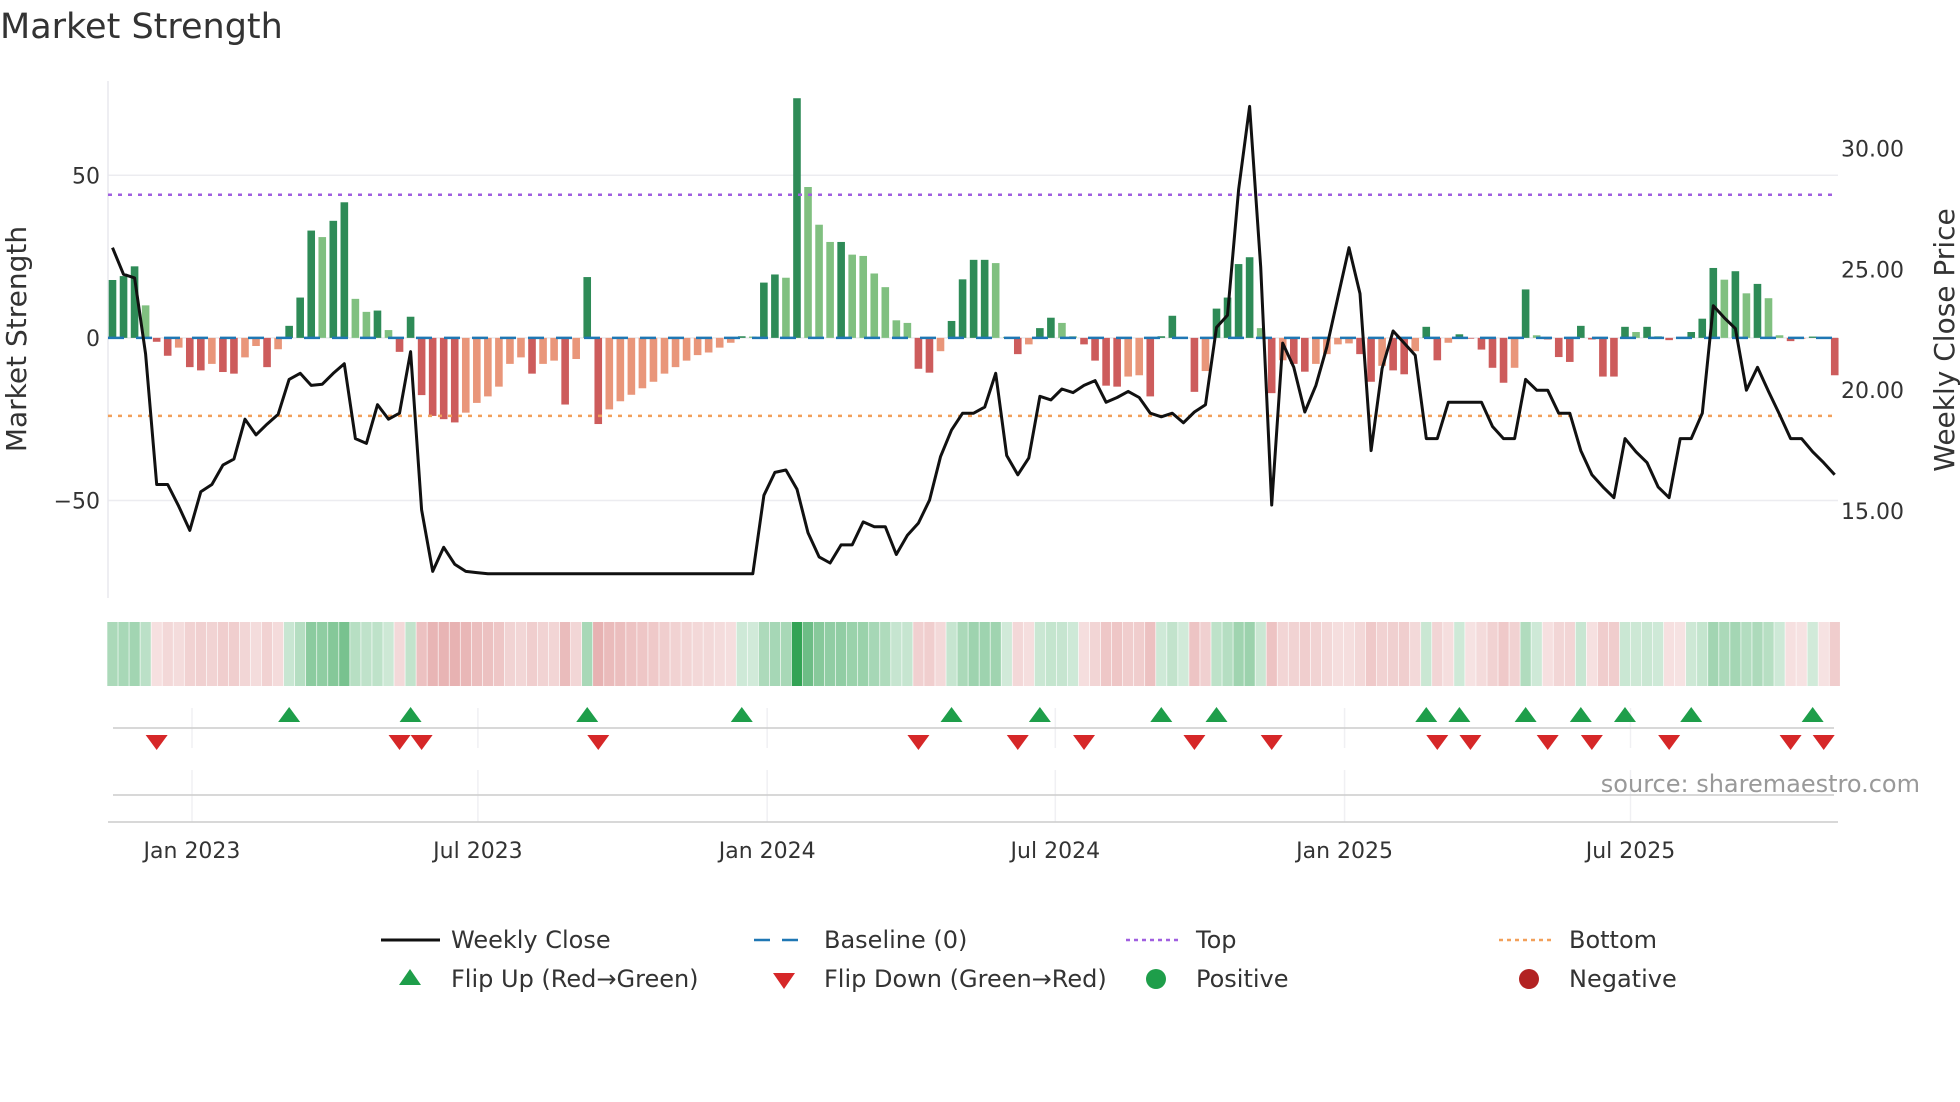 This screenshot has height=1102, width=1960. I want to click on source-label: source: sharemaestro.com, so click(1760, 784).